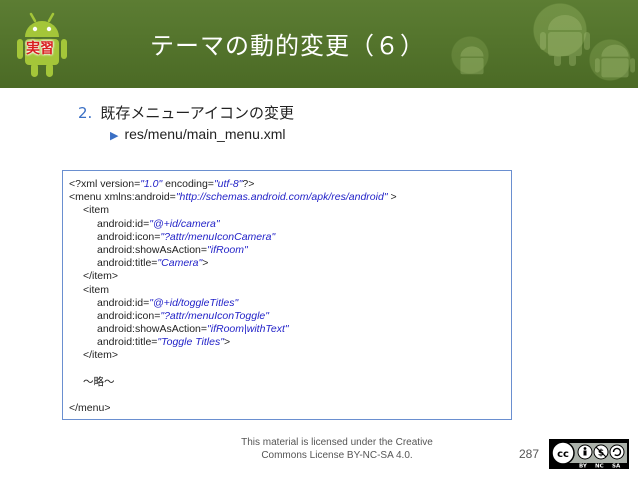 Image resolution: width=638 pixels, height=479 pixels. What do you see at coordinates (287, 382) in the screenshot?
I see `code-line: ～略～` at bounding box center [287, 382].